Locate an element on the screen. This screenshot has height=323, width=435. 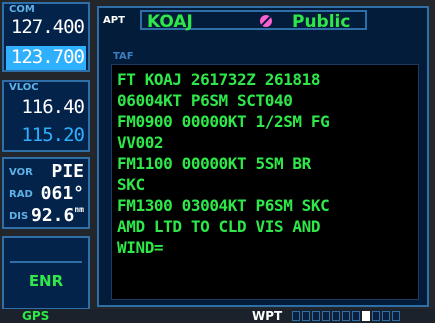
distance-label: DIS is located at coordinates (19, 216).